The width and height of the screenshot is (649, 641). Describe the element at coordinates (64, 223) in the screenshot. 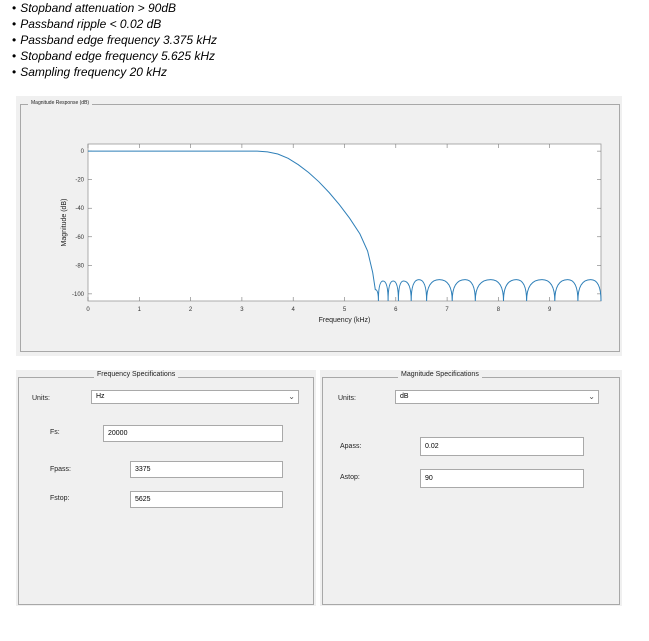

I see `y-axis-label: Magnitude (dB)` at that location.